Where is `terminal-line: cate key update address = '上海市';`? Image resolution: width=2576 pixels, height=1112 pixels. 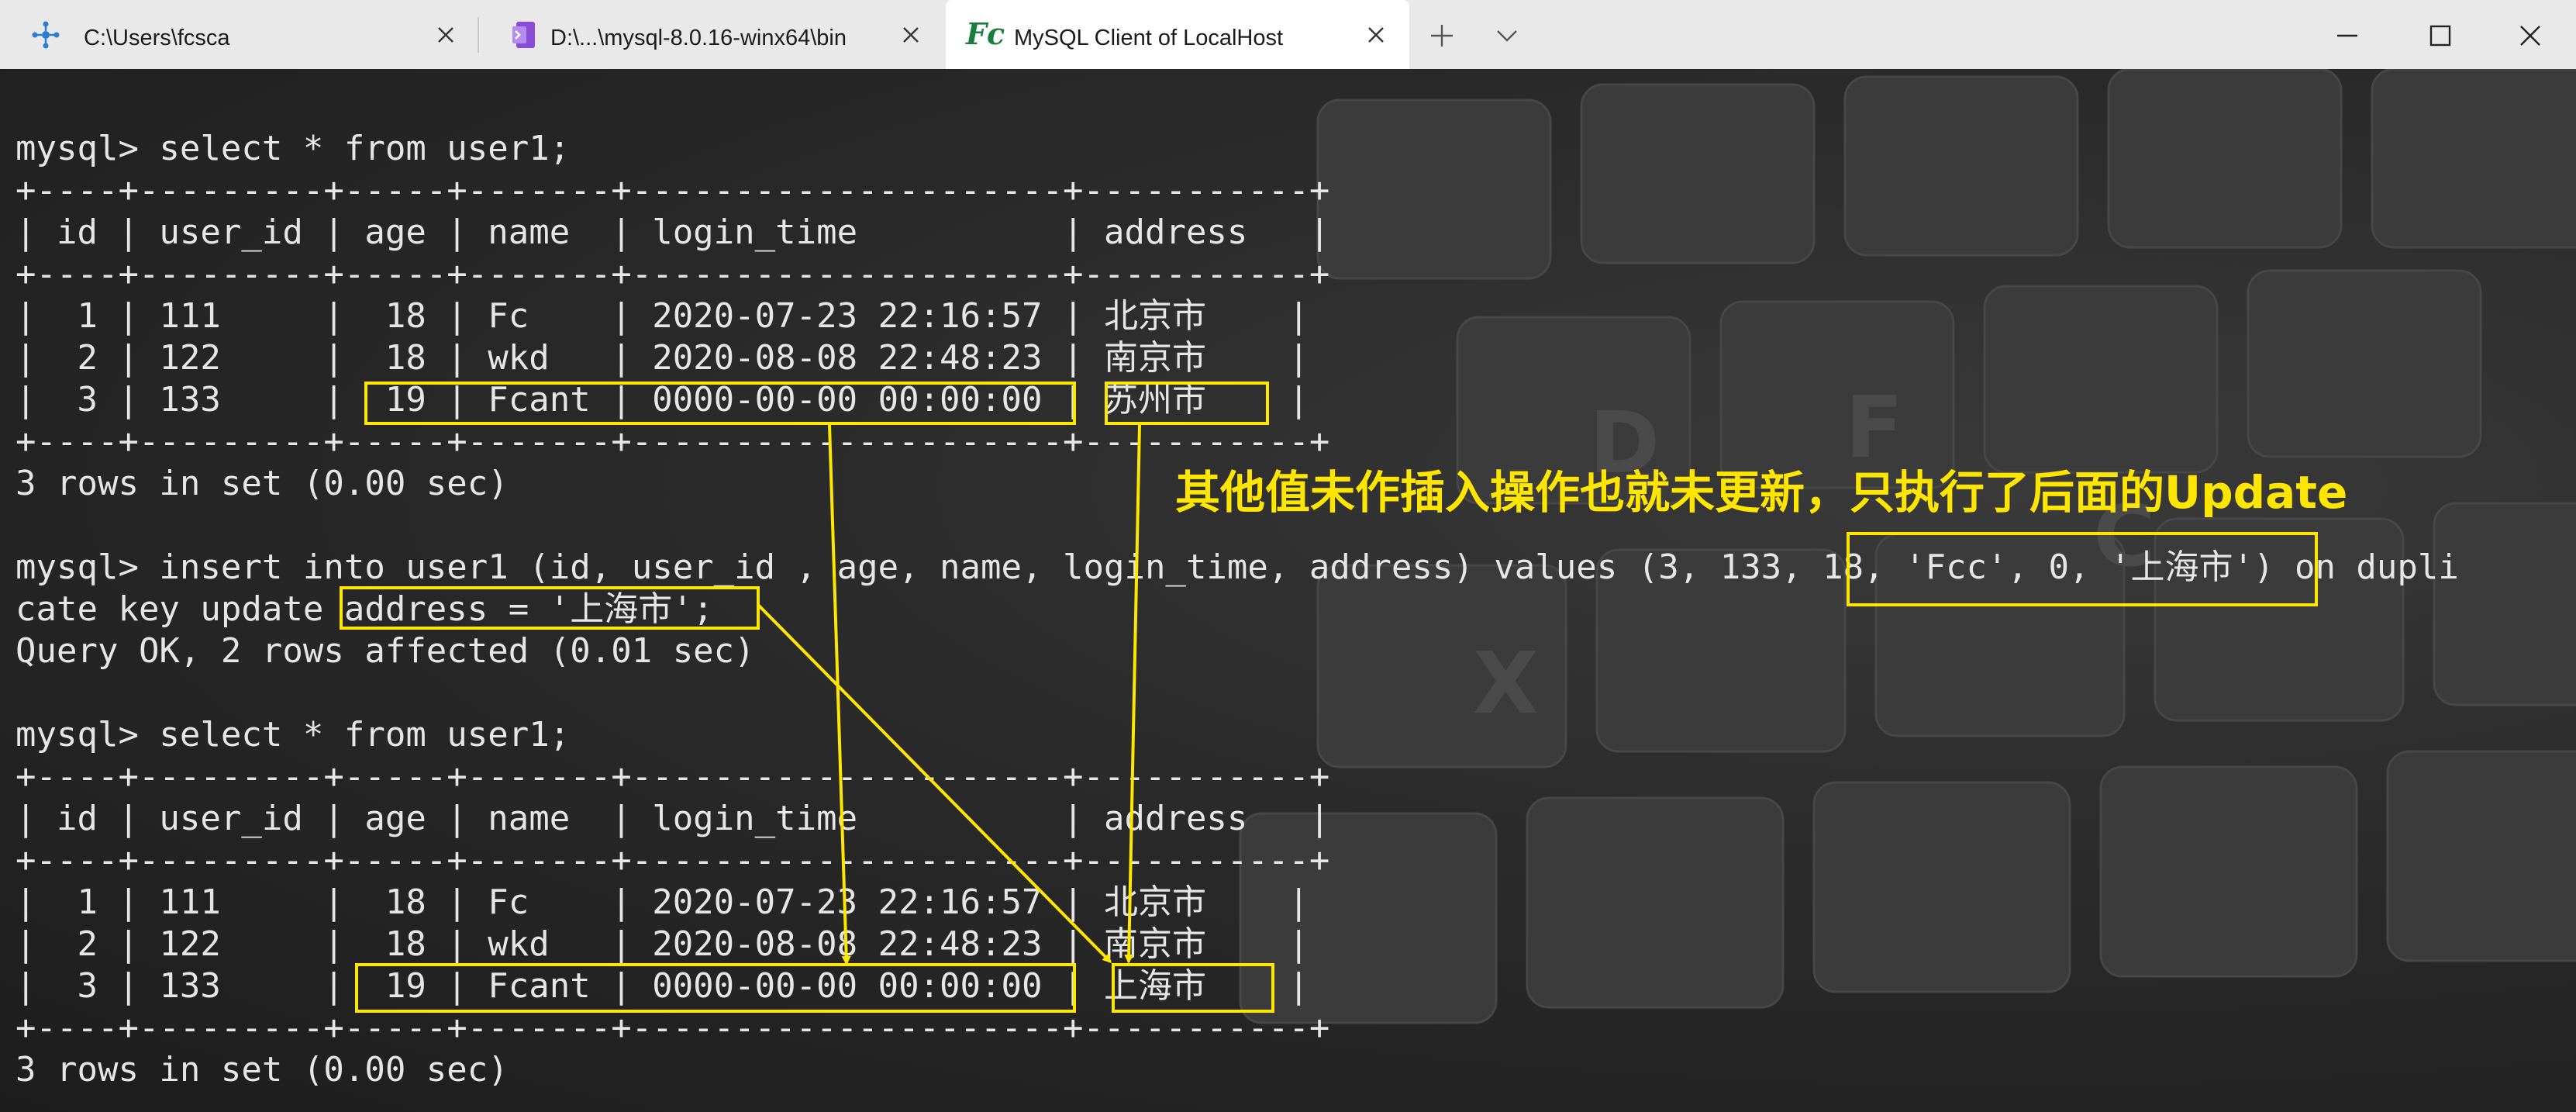
terminal-line: cate key update address = '上海市'; is located at coordinates (365, 609).